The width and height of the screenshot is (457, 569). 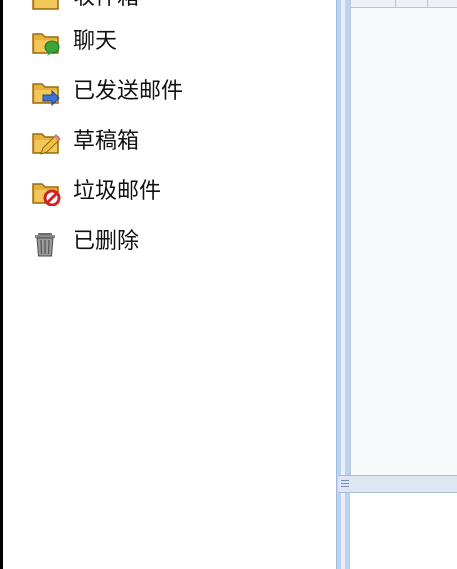 What do you see at coordinates (46, 242) in the screenshot?
I see `trash-icon` at bounding box center [46, 242].